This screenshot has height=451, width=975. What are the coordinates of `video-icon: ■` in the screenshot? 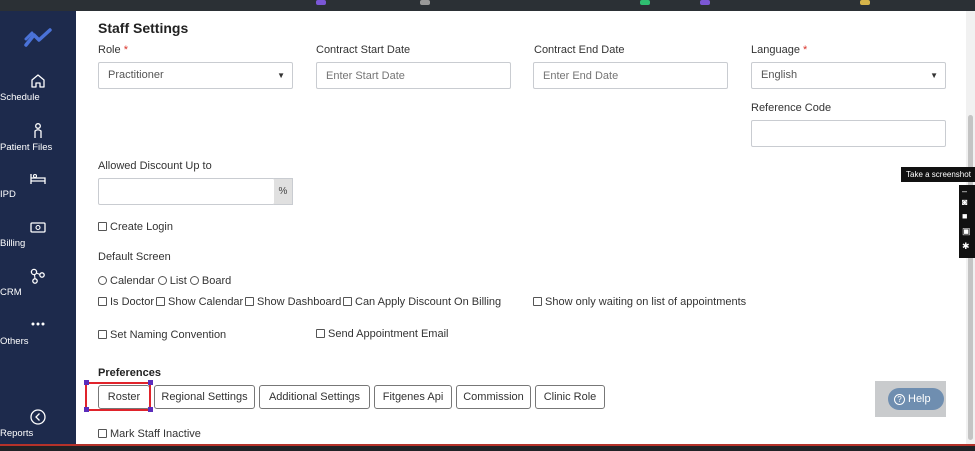 It's located at (967, 216).